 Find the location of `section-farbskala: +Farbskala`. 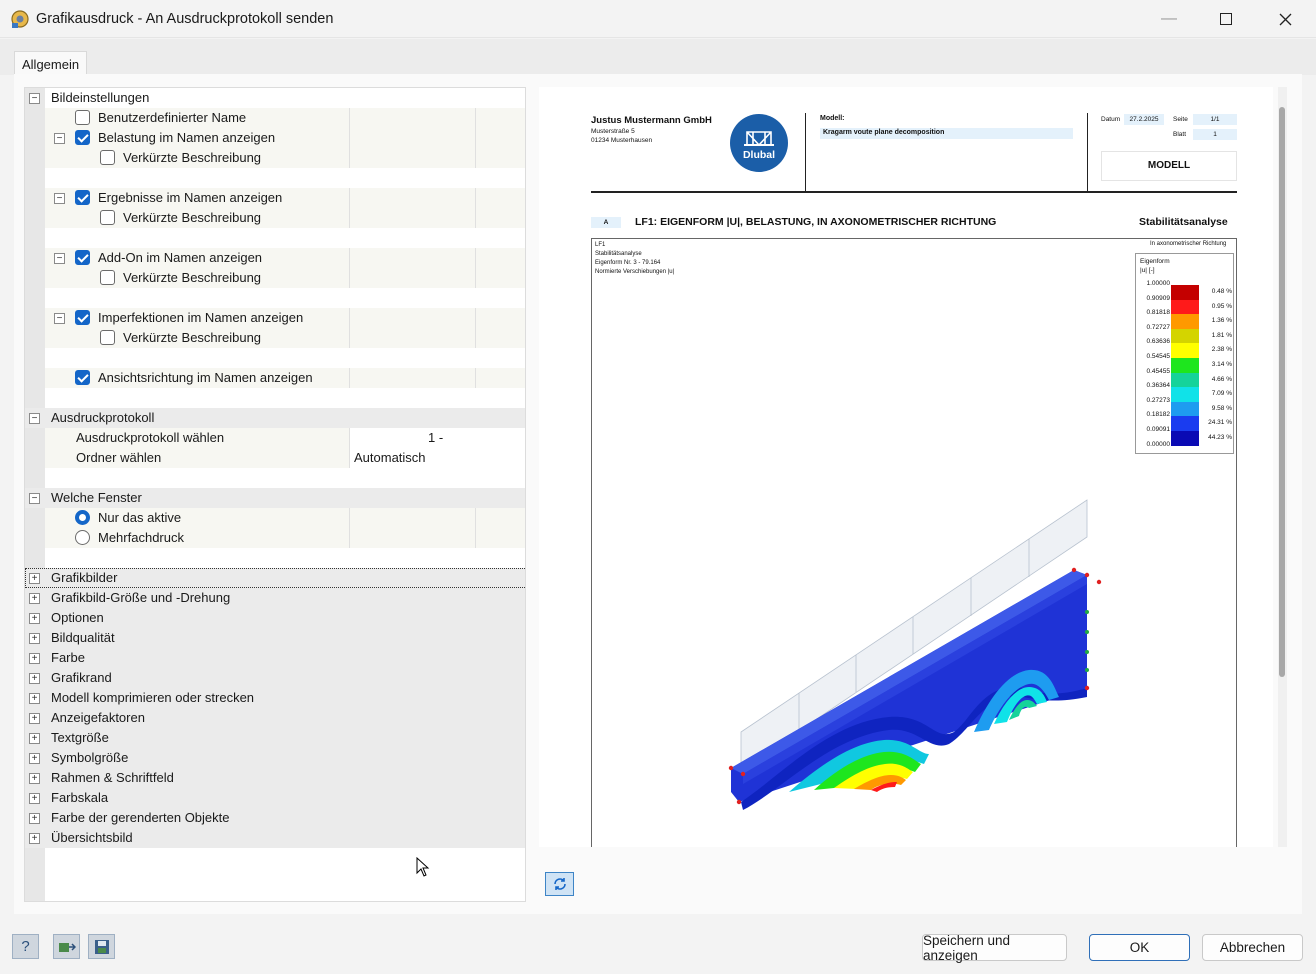

section-farbskala: +Farbskala is located at coordinates (275, 798).